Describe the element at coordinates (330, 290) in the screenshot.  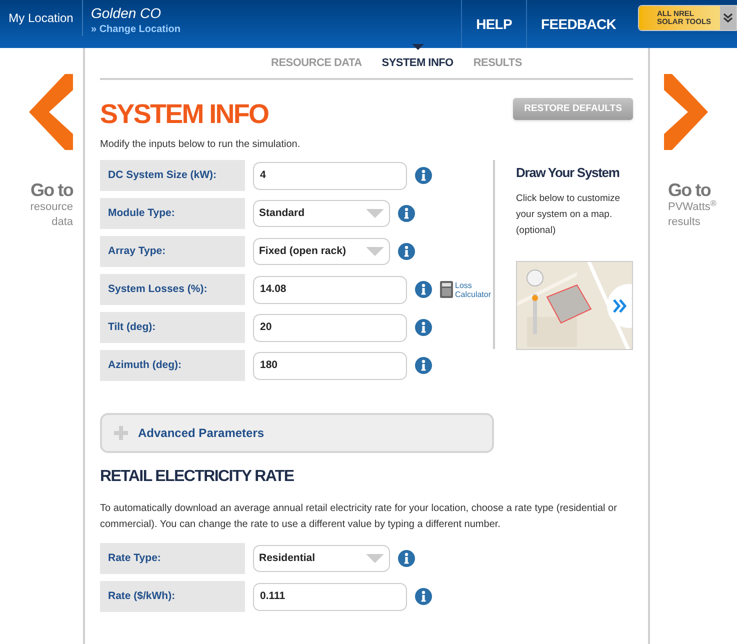
I see `input-field: 14.08` at that location.